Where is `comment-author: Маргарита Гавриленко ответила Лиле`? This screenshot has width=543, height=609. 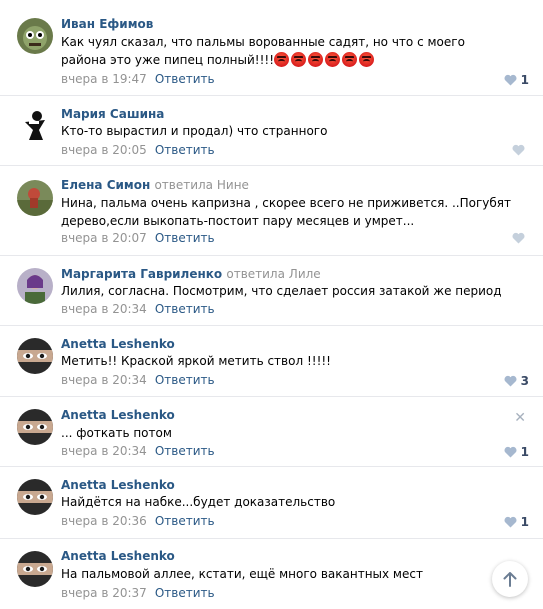 comment-author: Маргарита Гавриленко ответила Лиле is located at coordinates (191, 274).